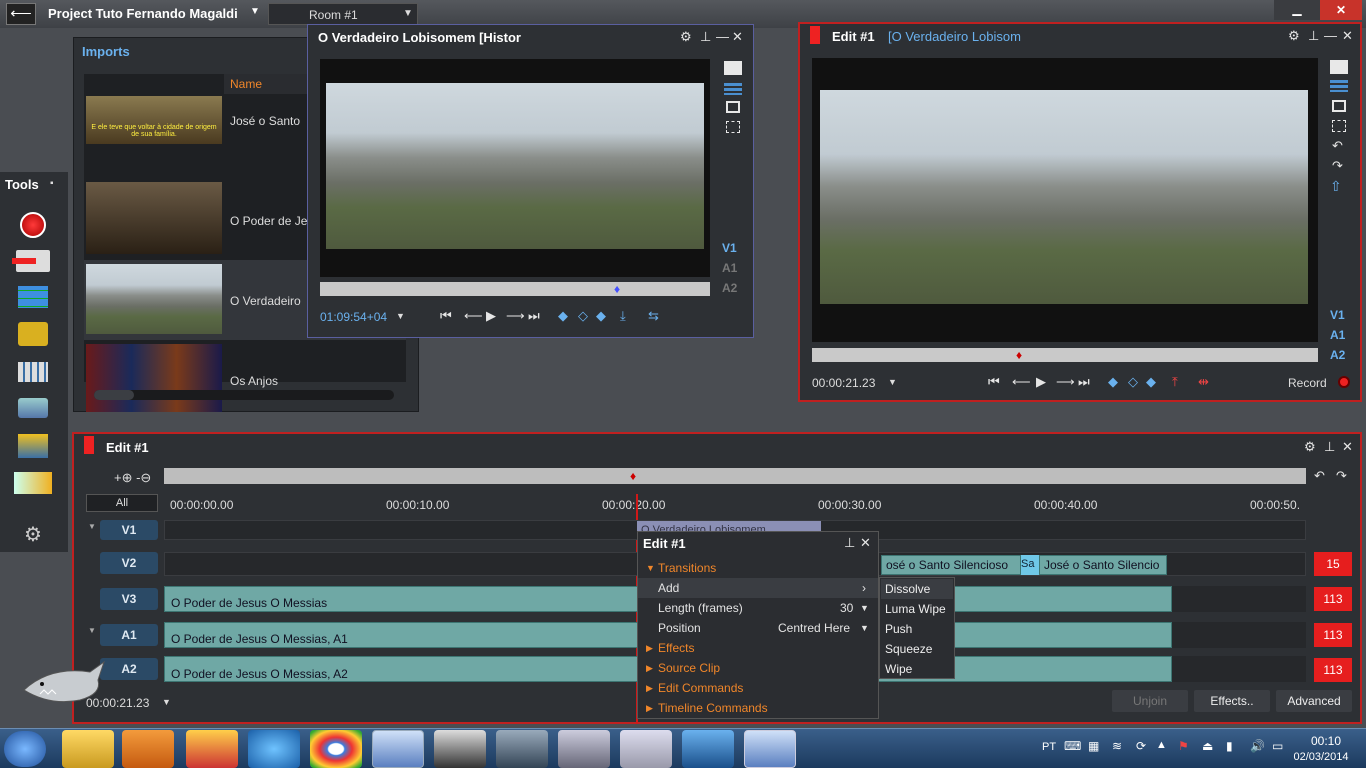 The width and height of the screenshot is (1366, 768). I want to click on clip: Sa, so click(1030, 565).